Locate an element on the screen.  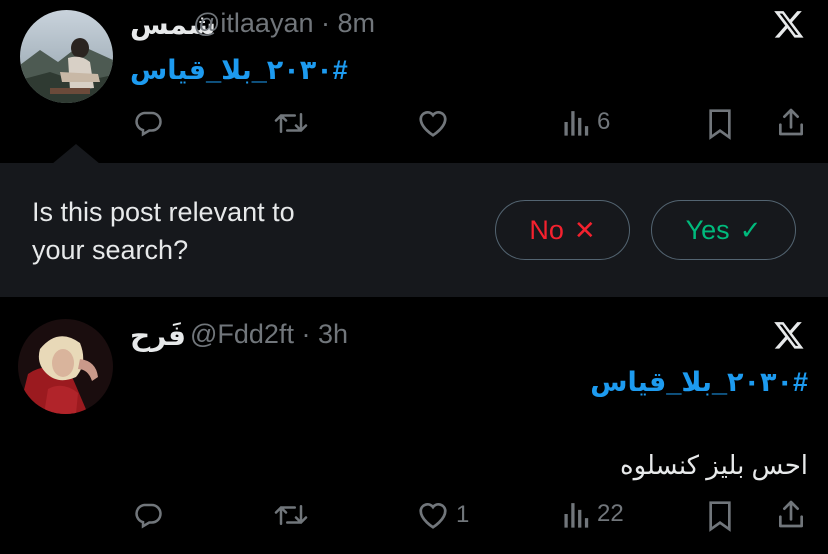
close-icon: ✕ is located at coordinates (584, 229).